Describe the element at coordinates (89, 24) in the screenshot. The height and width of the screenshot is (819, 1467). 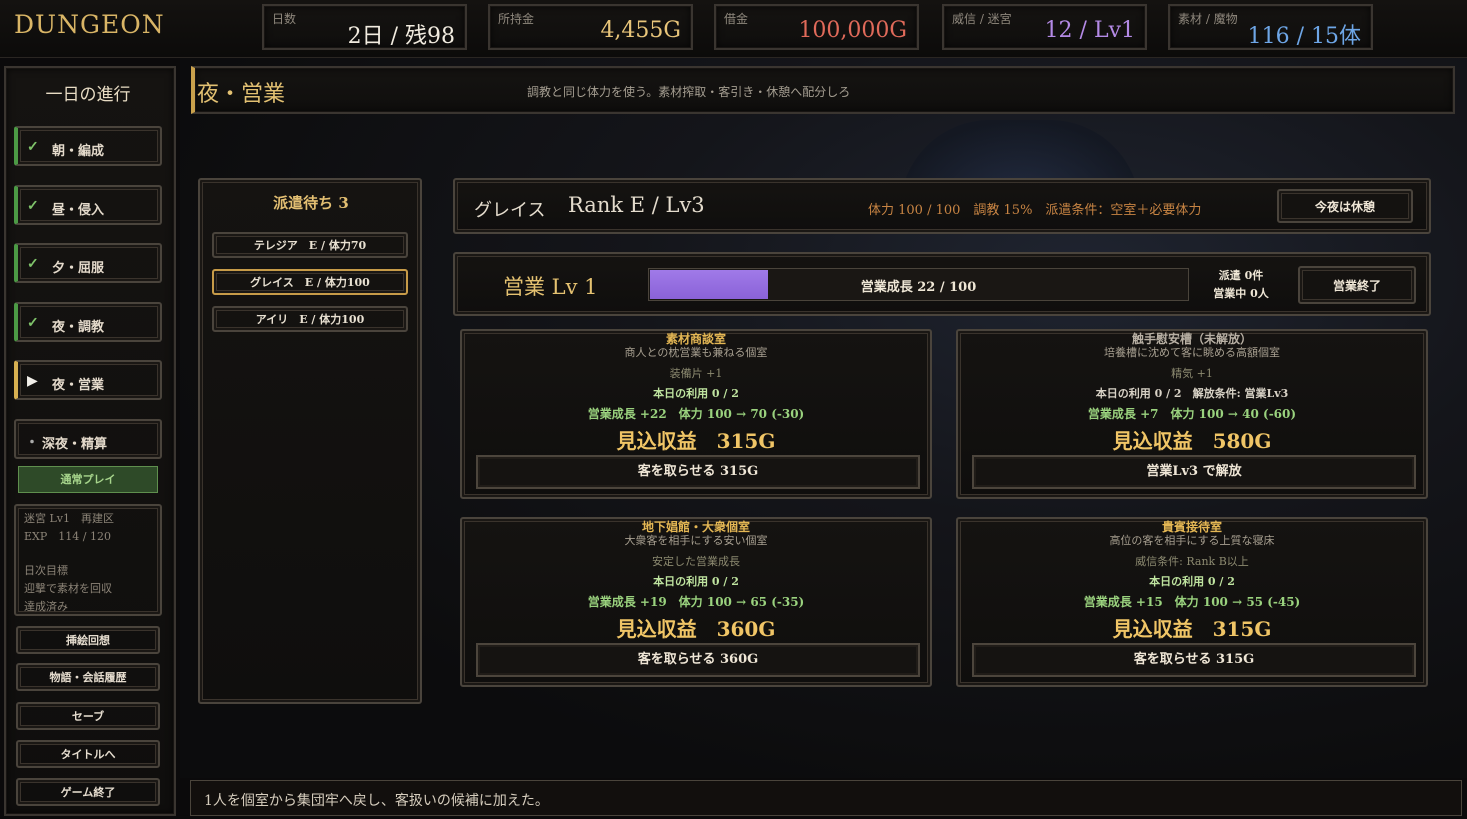
I see `game-title: DUNGEON` at that location.